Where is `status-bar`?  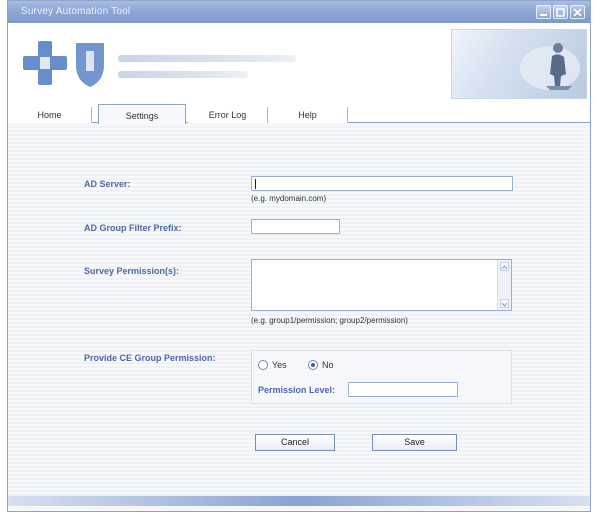
status-bar is located at coordinates (299, 501).